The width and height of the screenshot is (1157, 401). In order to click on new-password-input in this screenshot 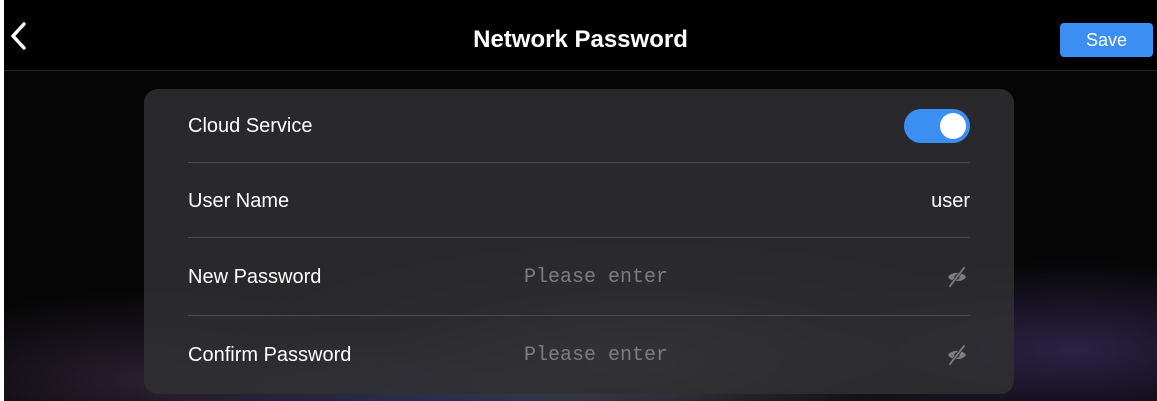, I will do `click(714, 277)`.